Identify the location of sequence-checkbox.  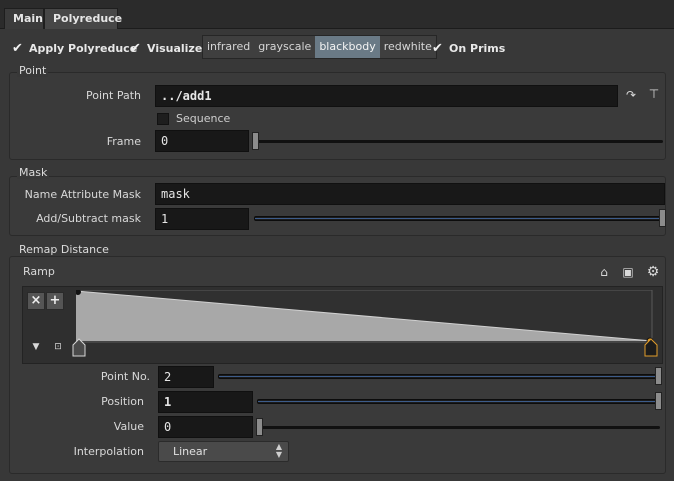
(163, 119).